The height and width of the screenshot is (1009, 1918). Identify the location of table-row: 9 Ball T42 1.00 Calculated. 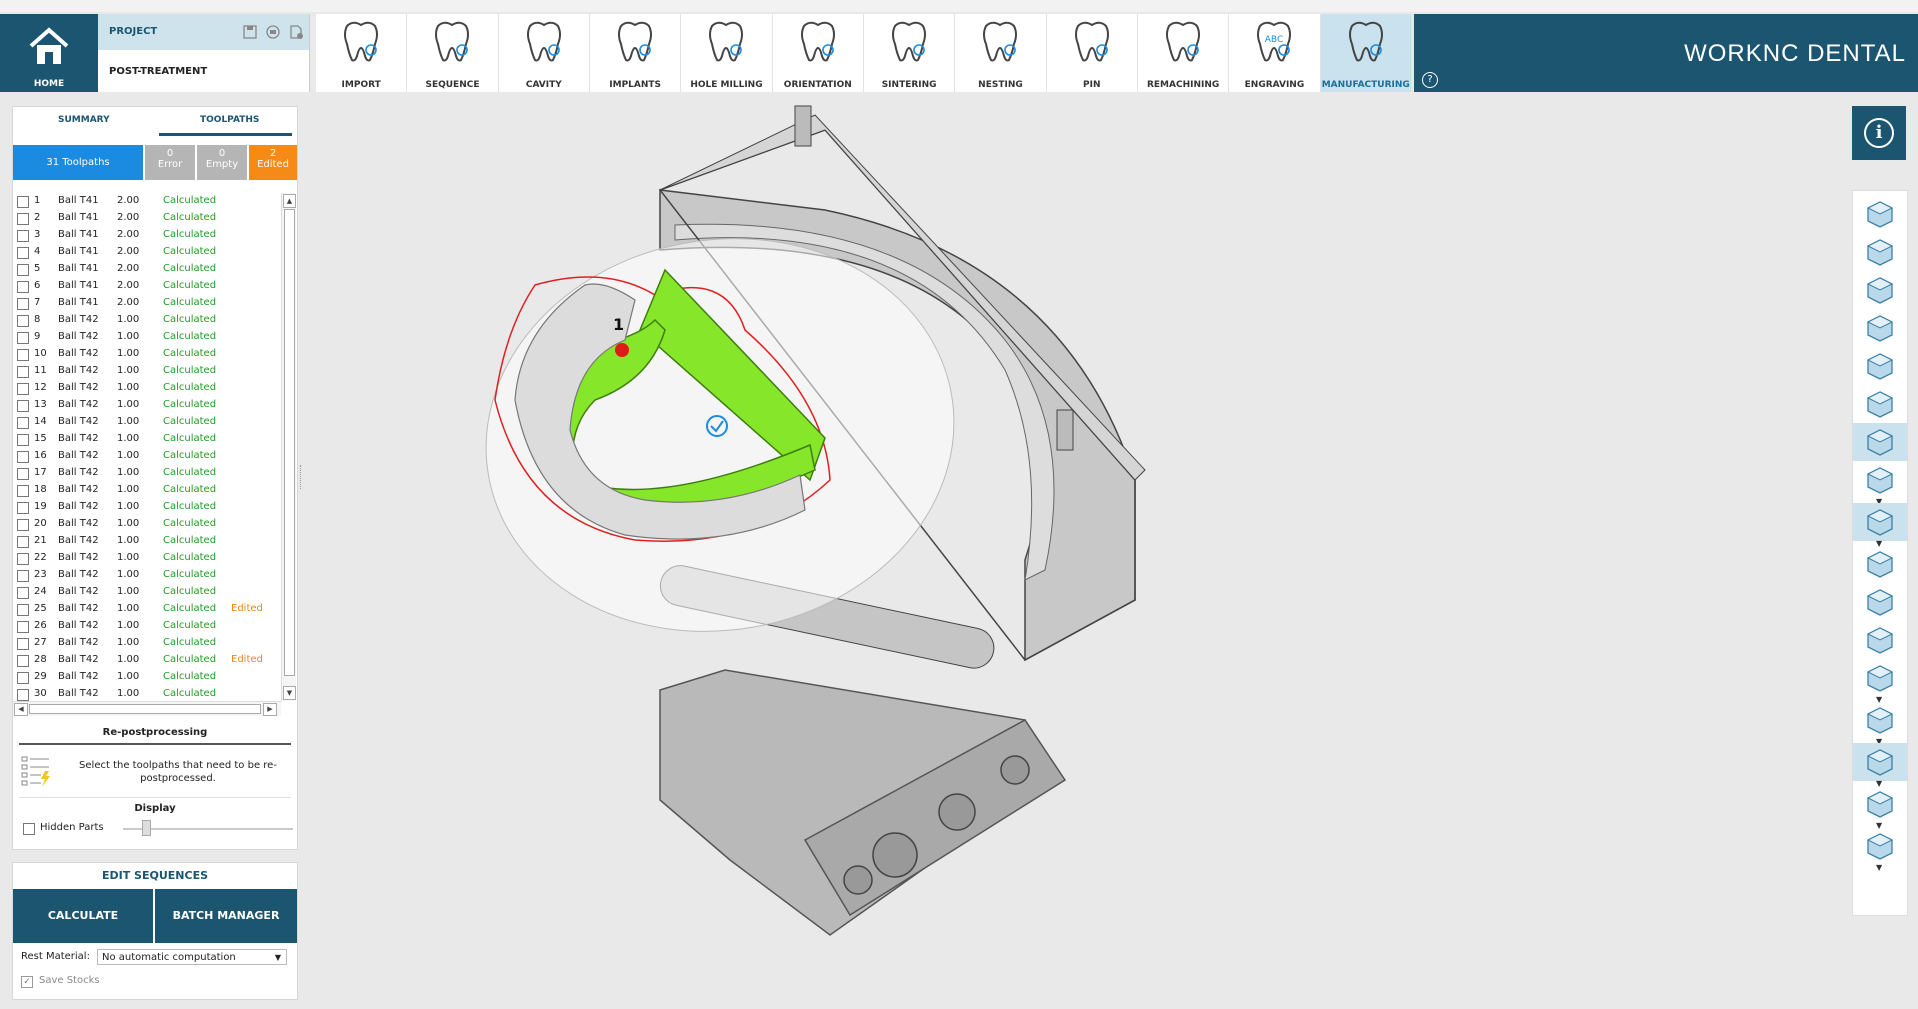
(148, 337).